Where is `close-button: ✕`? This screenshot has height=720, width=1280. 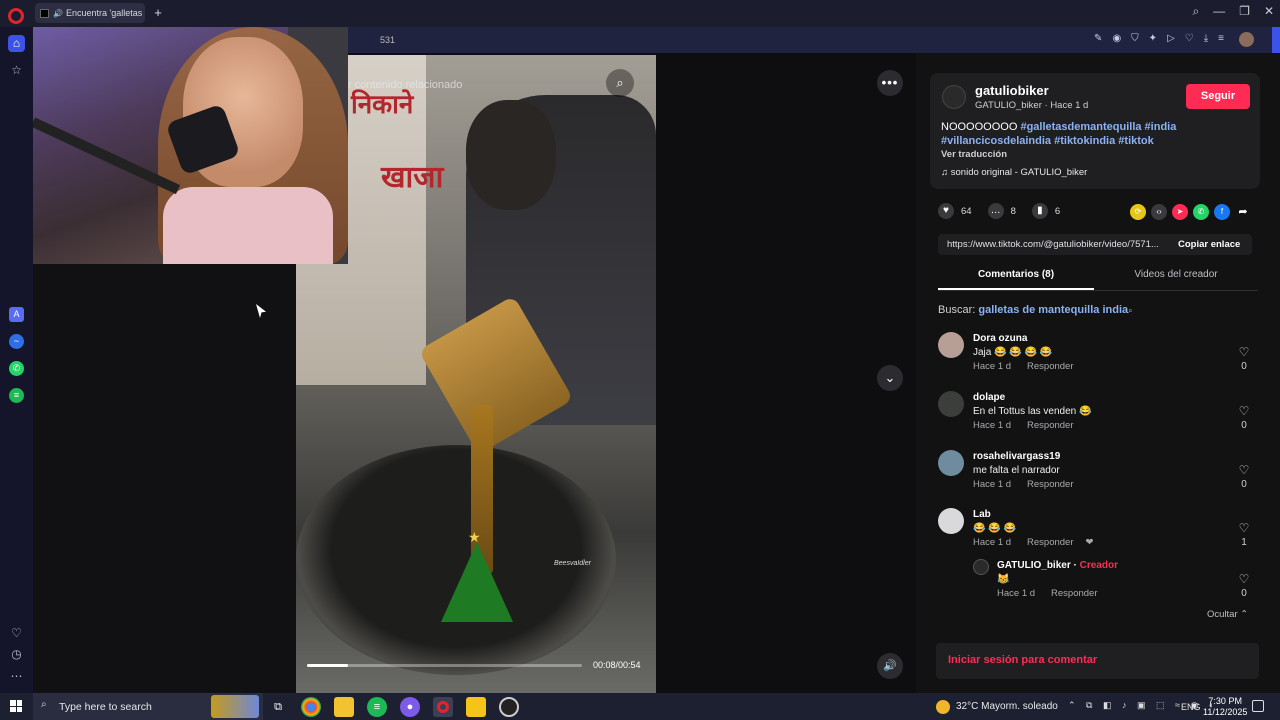
close-button: ✕ is located at coordinates (1269, 11).